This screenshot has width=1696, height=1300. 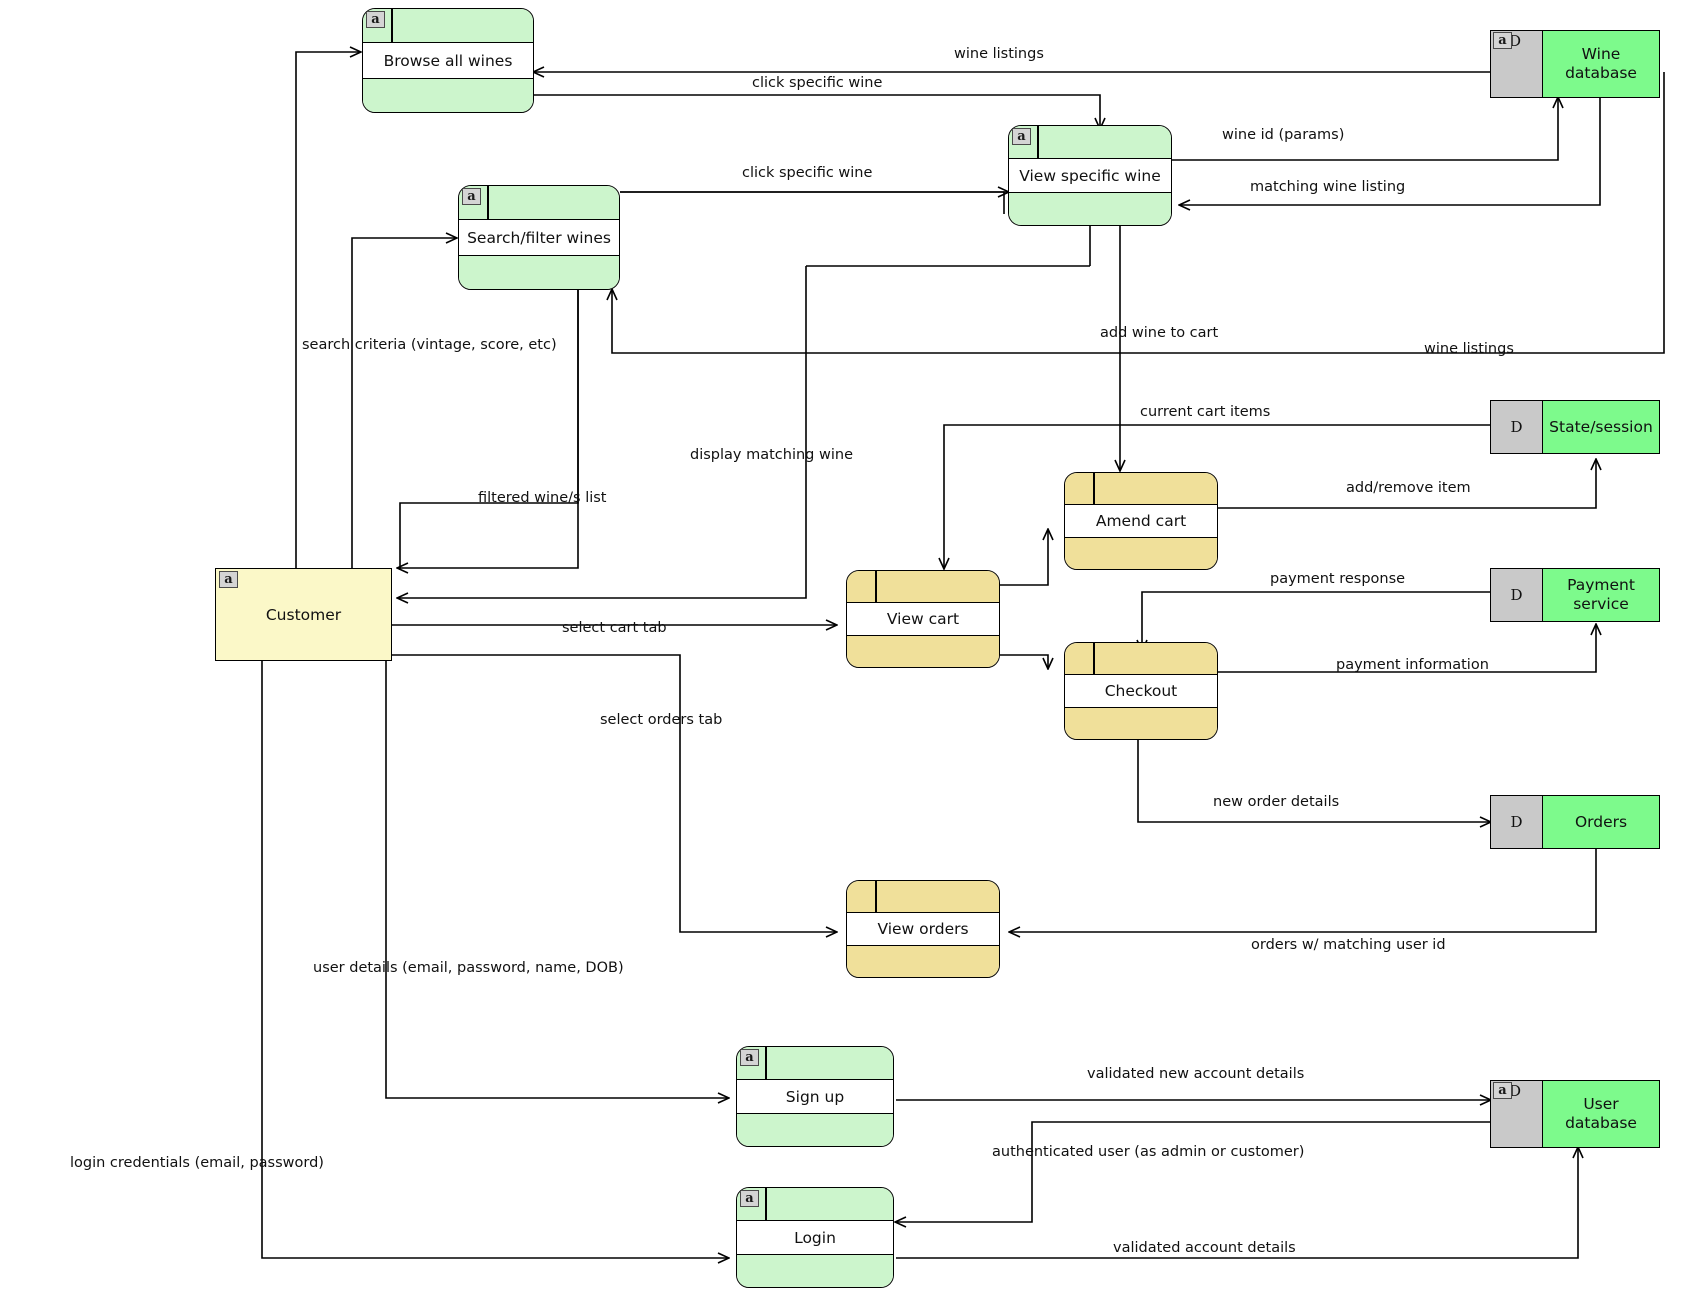 I want to click on datastore-state-session: D State/session, so click(x=1575, y=427).